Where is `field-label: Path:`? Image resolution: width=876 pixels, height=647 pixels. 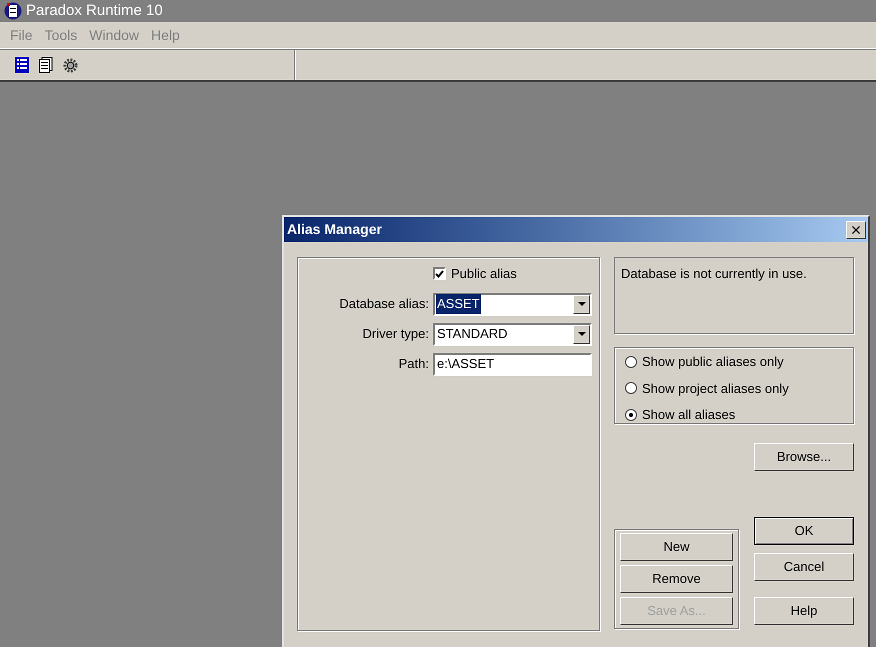
field-label: Path: is located at coordinates (413, 364).